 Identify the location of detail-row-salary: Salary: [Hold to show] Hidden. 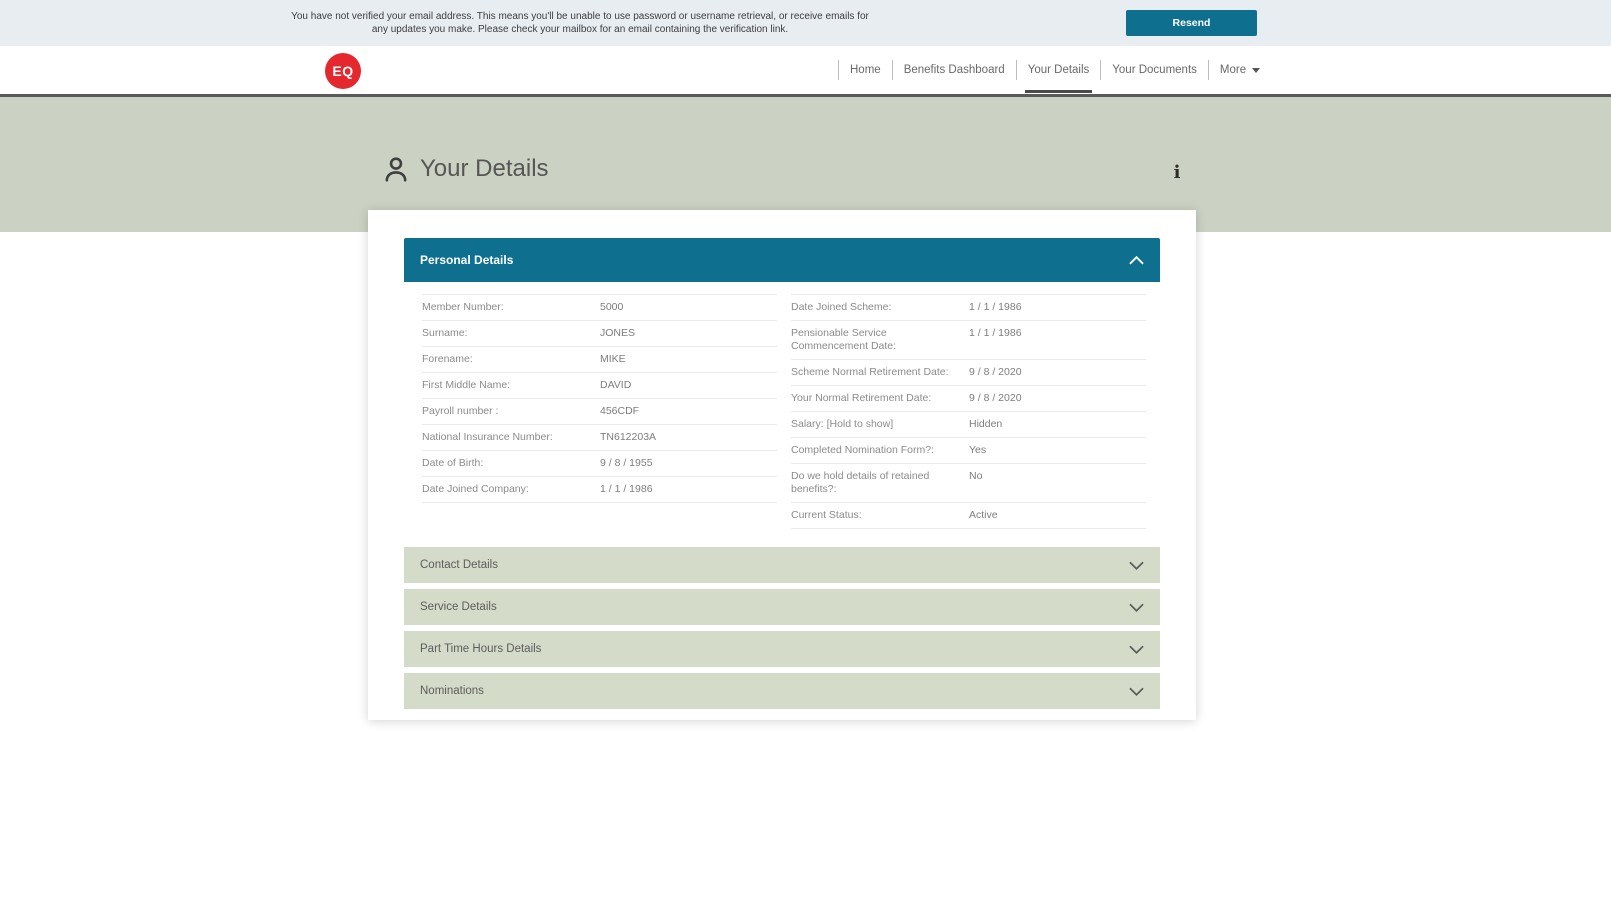
(968, 425).